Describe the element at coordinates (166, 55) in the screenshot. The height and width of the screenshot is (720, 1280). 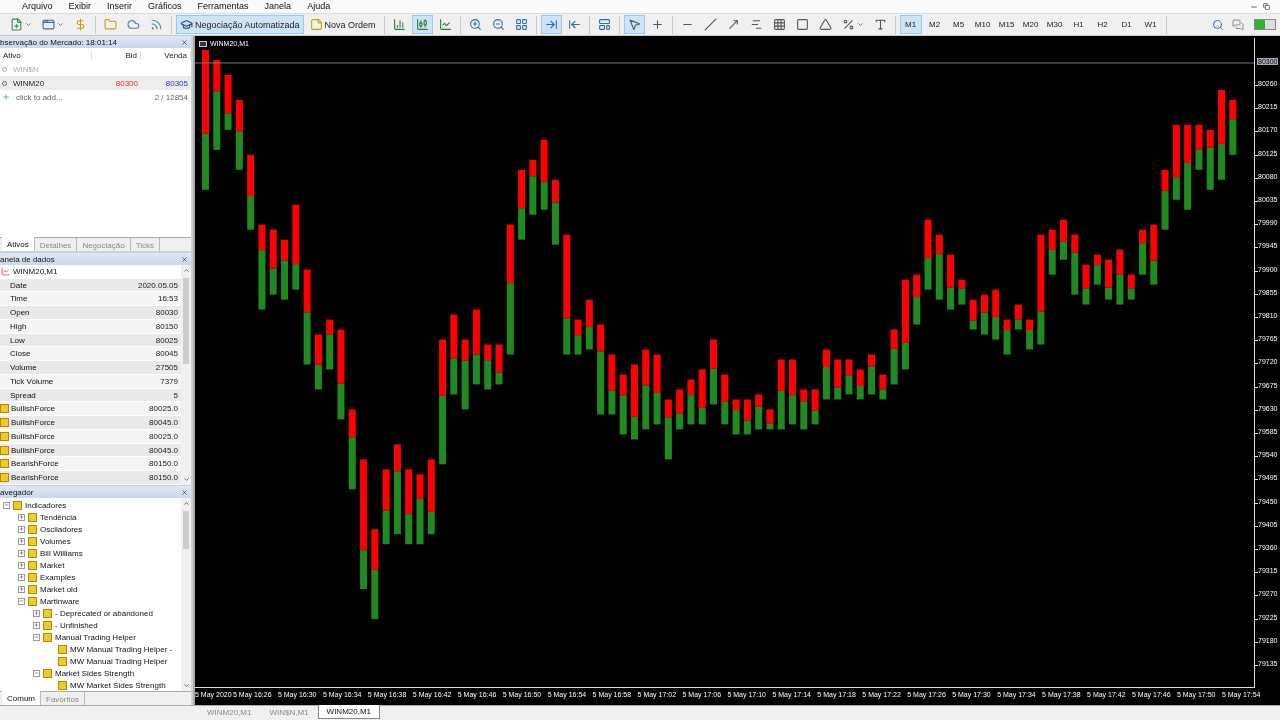
I see `column-header: Venda` at that location.